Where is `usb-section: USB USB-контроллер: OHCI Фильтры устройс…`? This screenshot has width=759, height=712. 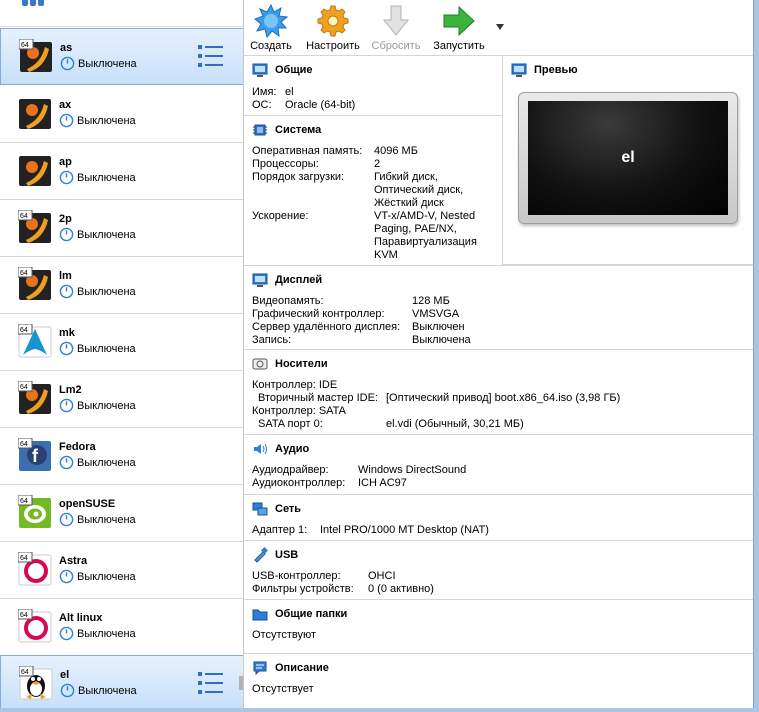 usb-section: USB USB-контроллер: OHCI Фильтры устройс… is located at coordinates (498, 570).